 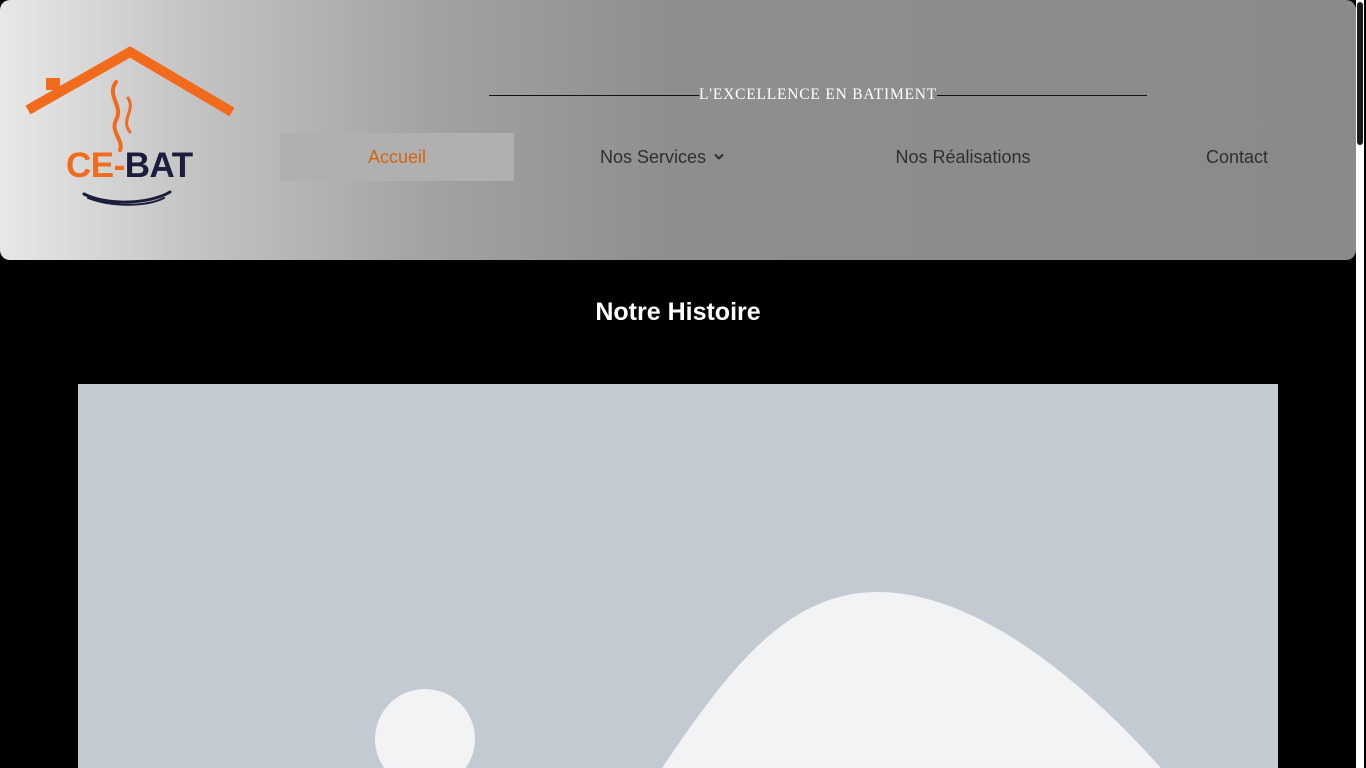 What do you see at coordinates (594, 95) in the screenshot?
I see `tagline-divider-left` at bounding box center [594, 95].